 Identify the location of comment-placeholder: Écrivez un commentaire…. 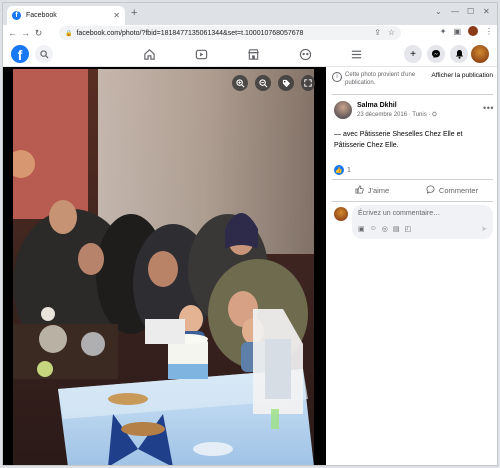
(399, 213).